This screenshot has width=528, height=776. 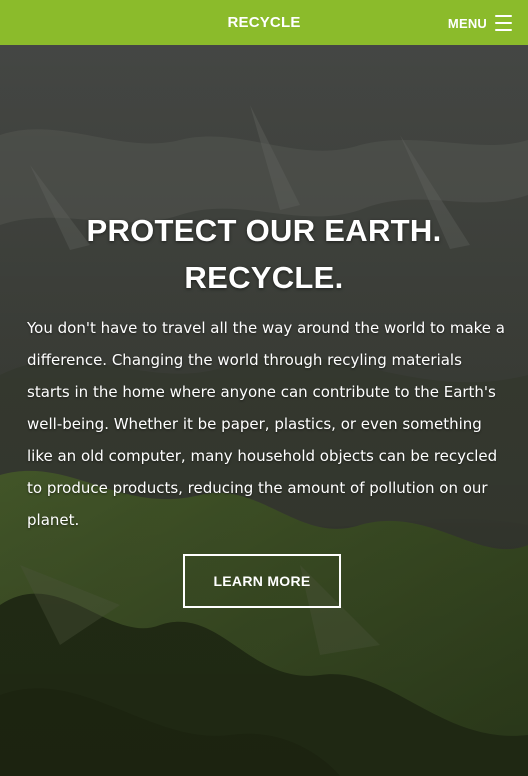 I want to click on menu-toggle-button: MENU, so click(x=480, y=23).